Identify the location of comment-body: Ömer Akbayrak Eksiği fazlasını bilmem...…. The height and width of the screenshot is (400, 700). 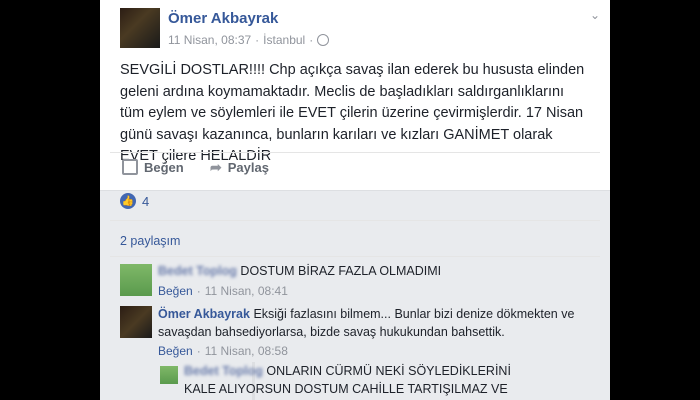
(378, 323).